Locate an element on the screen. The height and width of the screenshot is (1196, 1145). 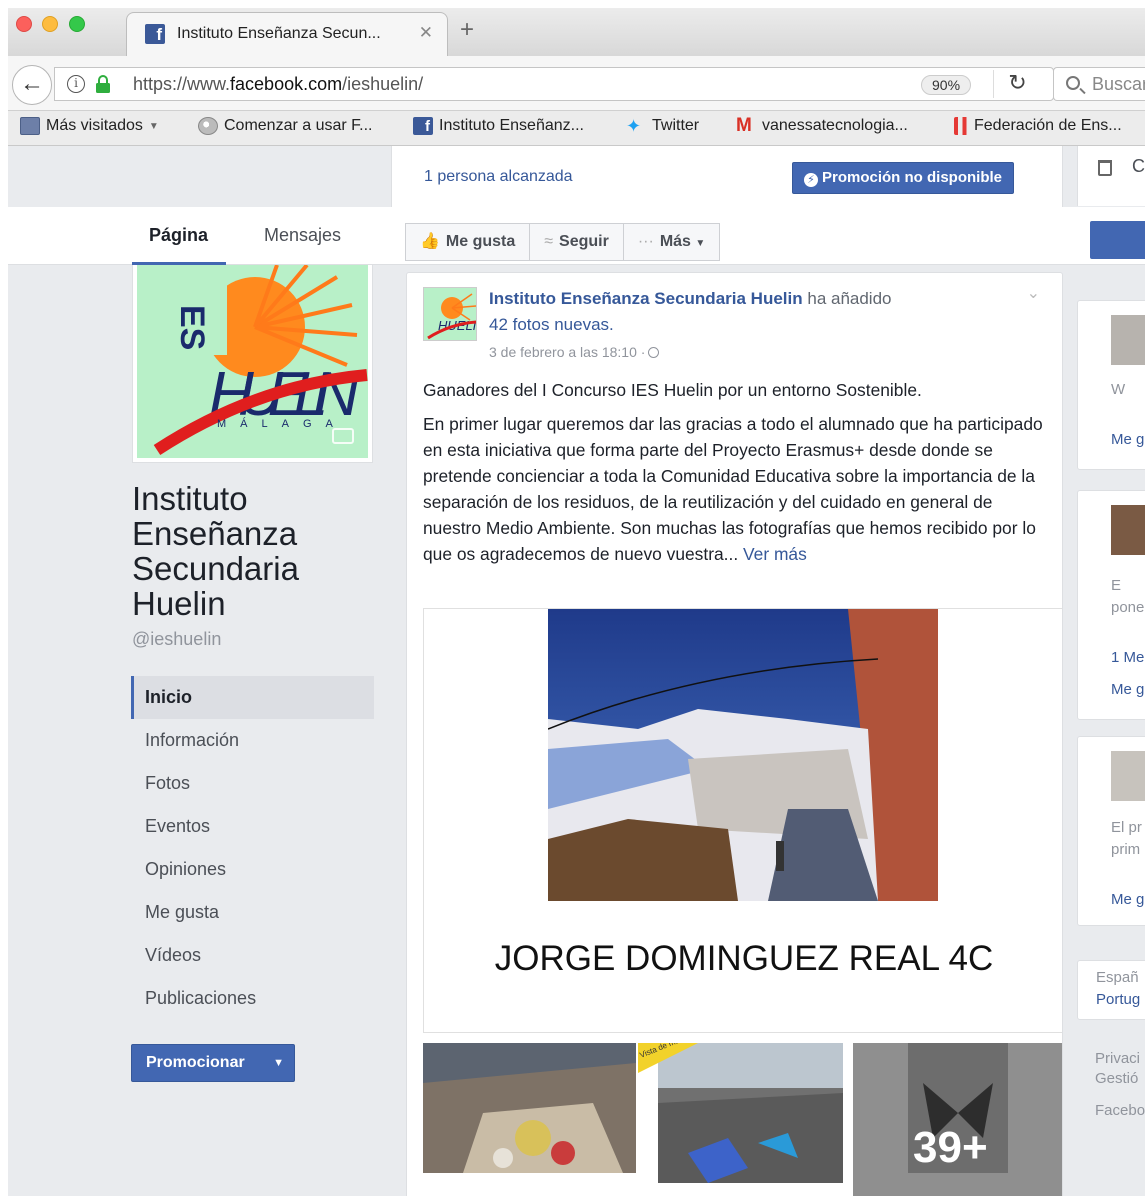
promotion-button: ⚡ Promoción no disponible is located at coordinates (903, 178).